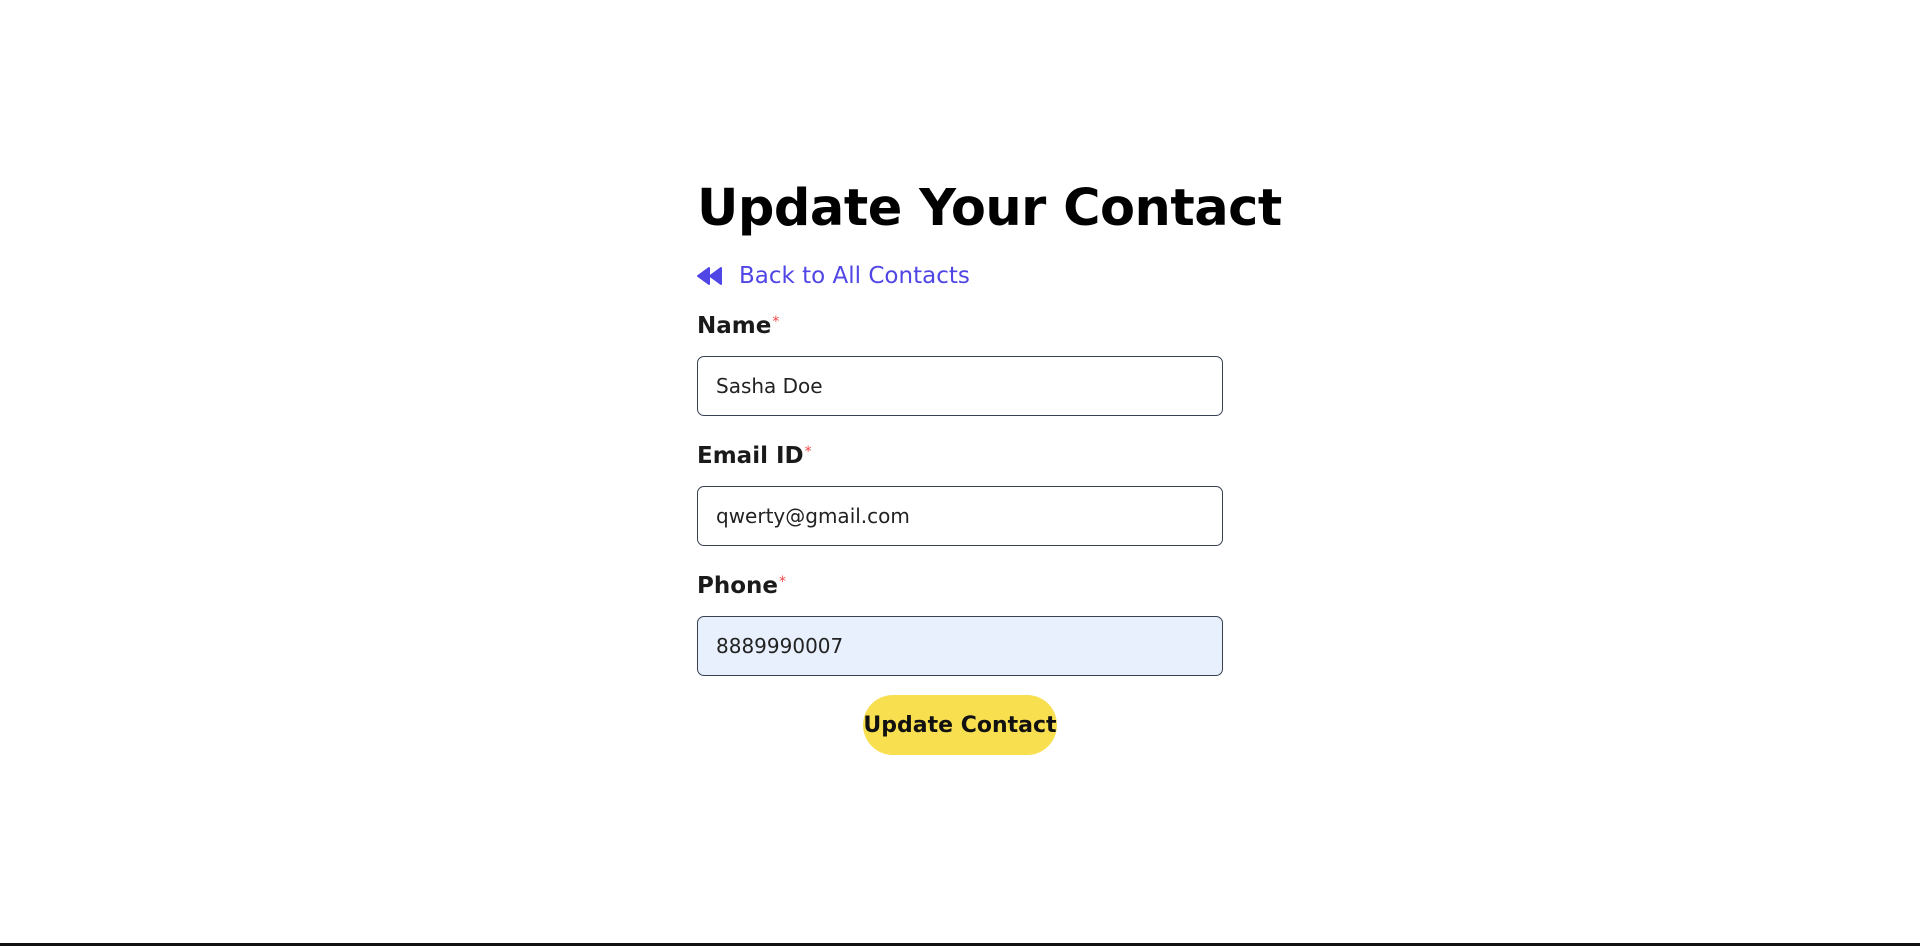 Image resolution: width=1920 pixels, height=946 pixels. What do you see at coordinates (734, 326) in the screenshot?
I see `name-label-text: Name` at bounding box center [734, 326].